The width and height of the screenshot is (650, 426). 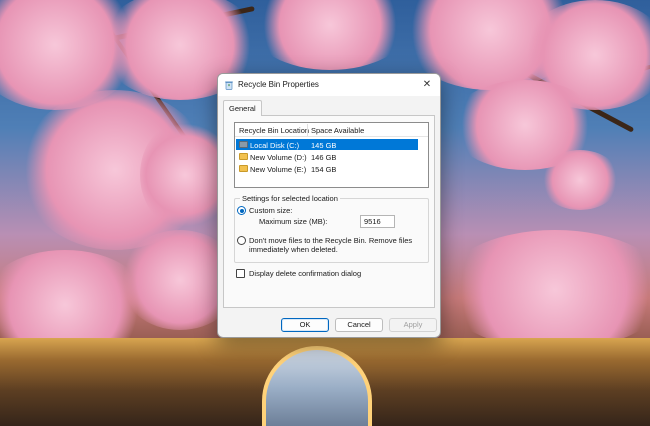 What do you see at coordinates (240, 273) in the screenshot?
I see `display-confirmation-checkbox` at bounding box center [240, 273].